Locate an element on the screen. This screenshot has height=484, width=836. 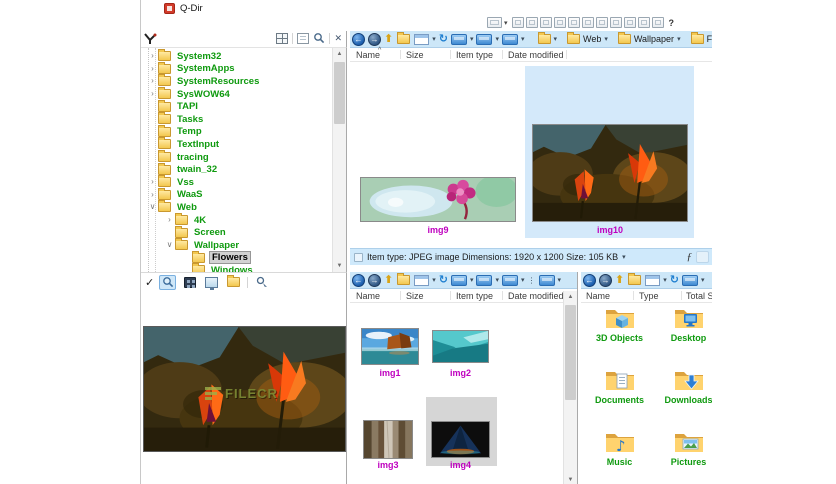
expand-icon: ∨ is located at coordinates (169, 245).